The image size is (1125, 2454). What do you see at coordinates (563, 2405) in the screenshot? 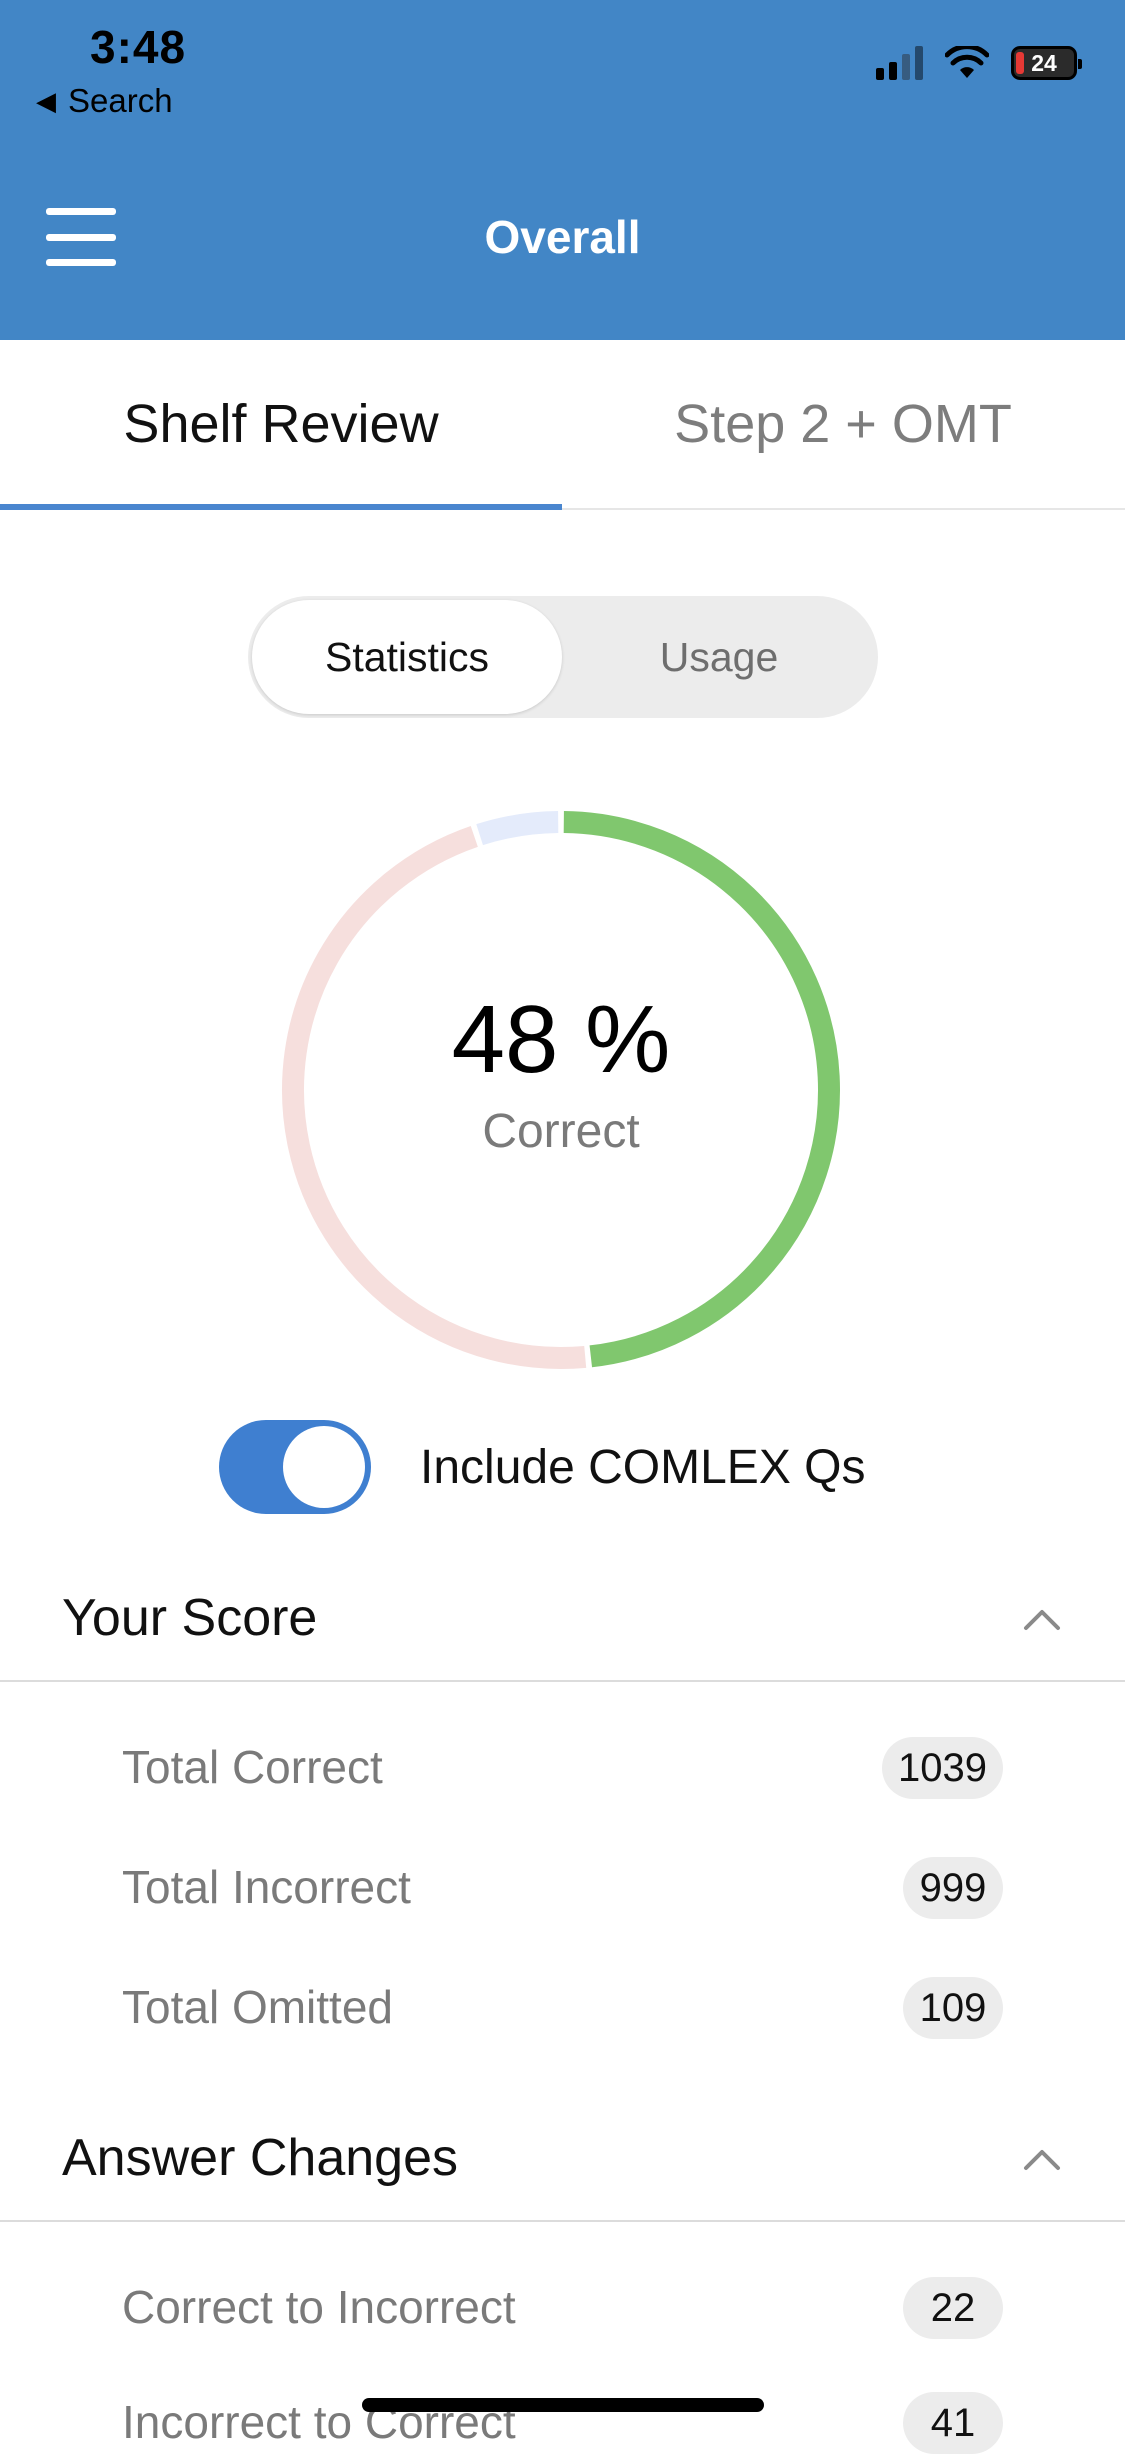
I see `home-indicator` at bounding box center [563, 2405].